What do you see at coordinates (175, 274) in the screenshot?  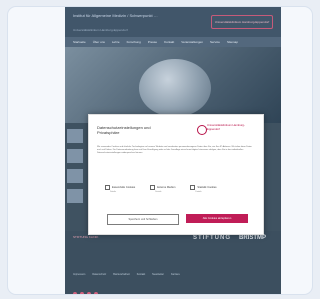 I see `footer-link: Karriere` at bounding box center [175, 274].